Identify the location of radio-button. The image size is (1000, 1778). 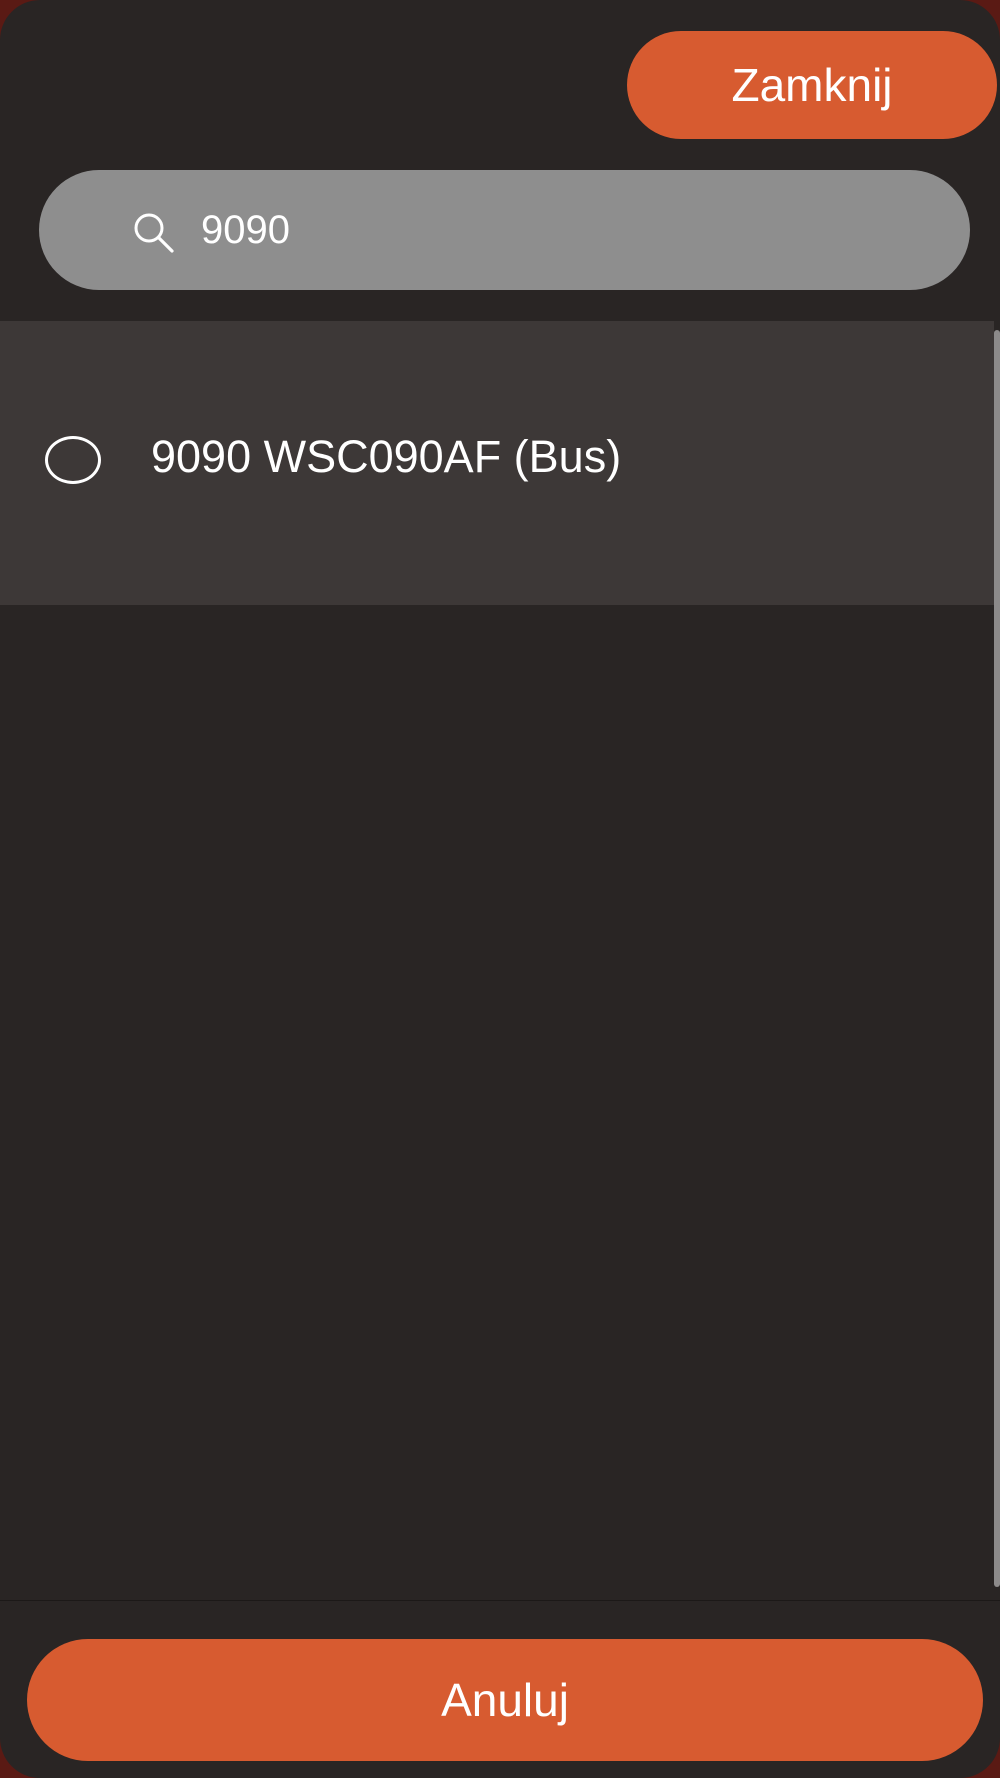
(73, 460).